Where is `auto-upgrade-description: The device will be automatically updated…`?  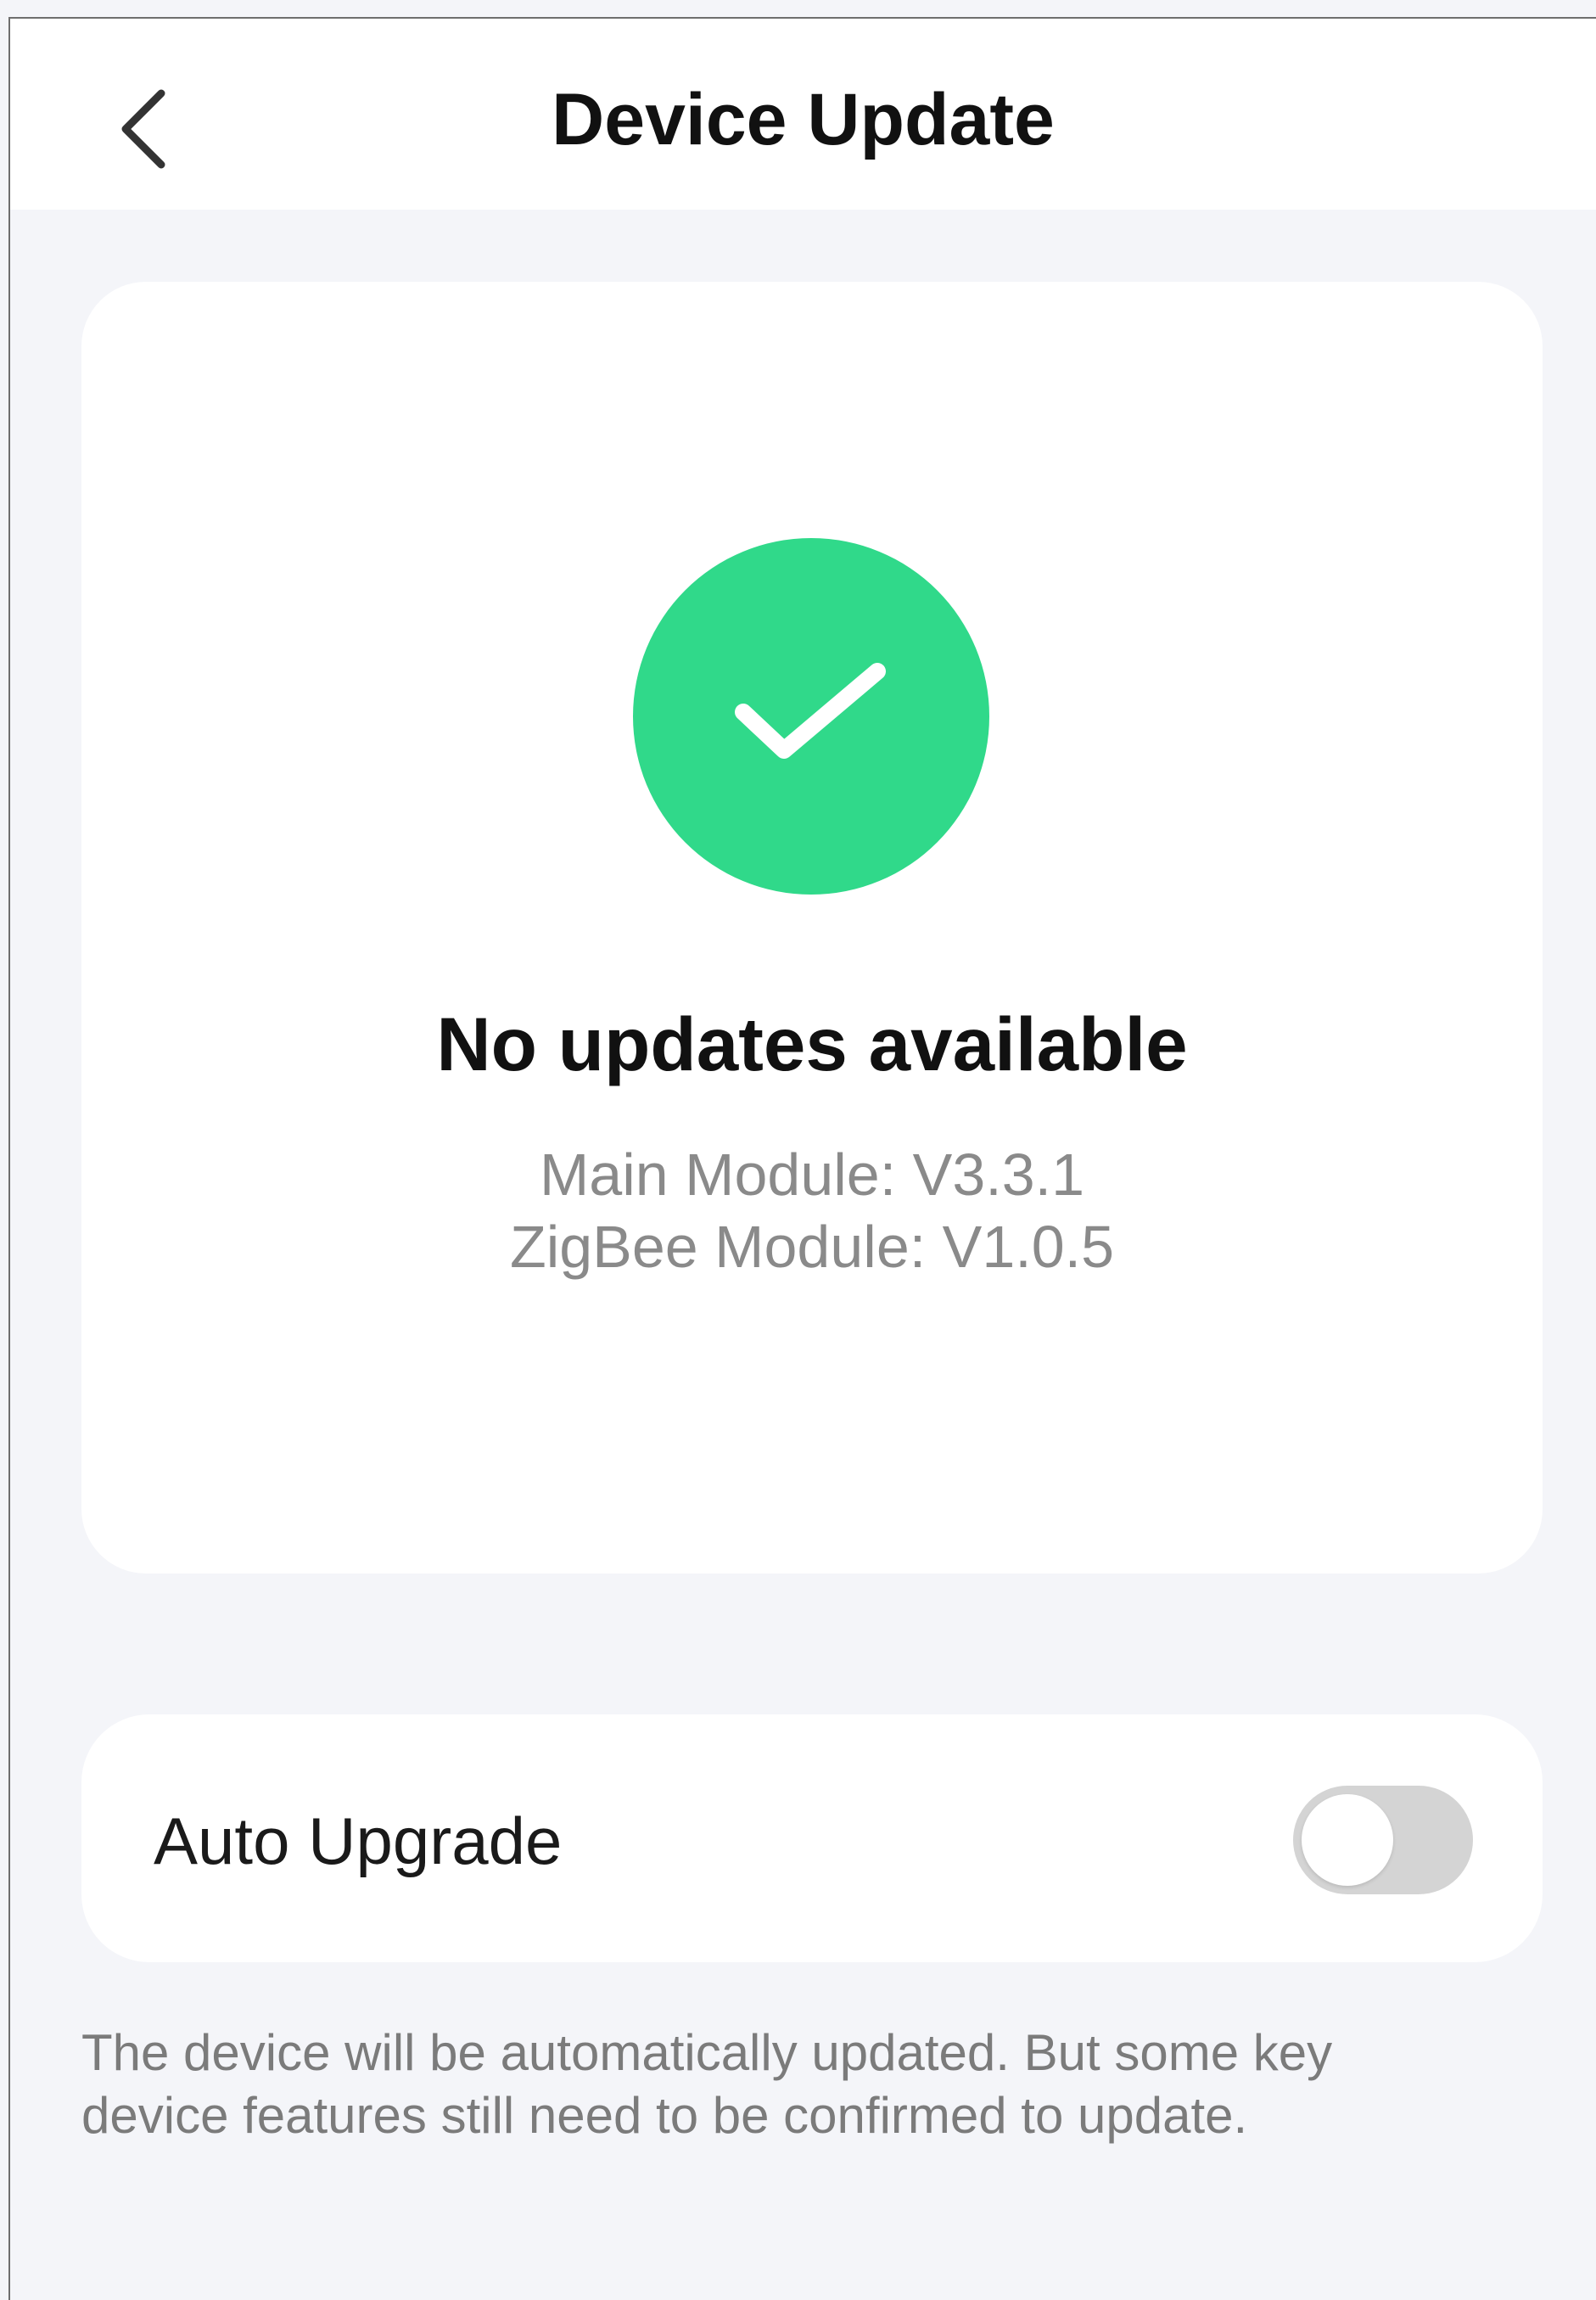
auto-upgrade-description: The device will be automatically updated… is located at coordinates (707, 2084).